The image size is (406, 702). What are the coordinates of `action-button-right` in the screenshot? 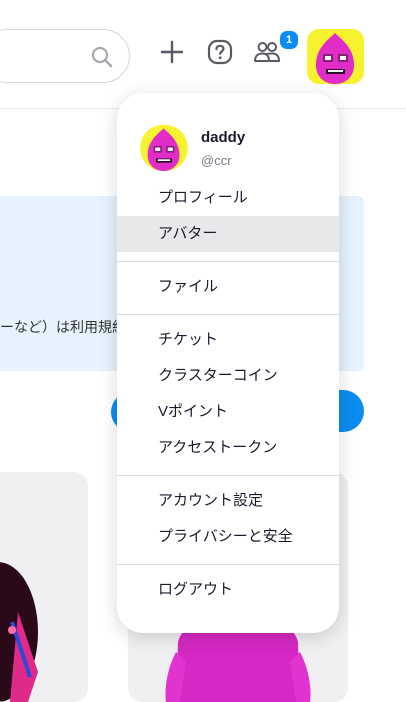 It's located at (351, 411).